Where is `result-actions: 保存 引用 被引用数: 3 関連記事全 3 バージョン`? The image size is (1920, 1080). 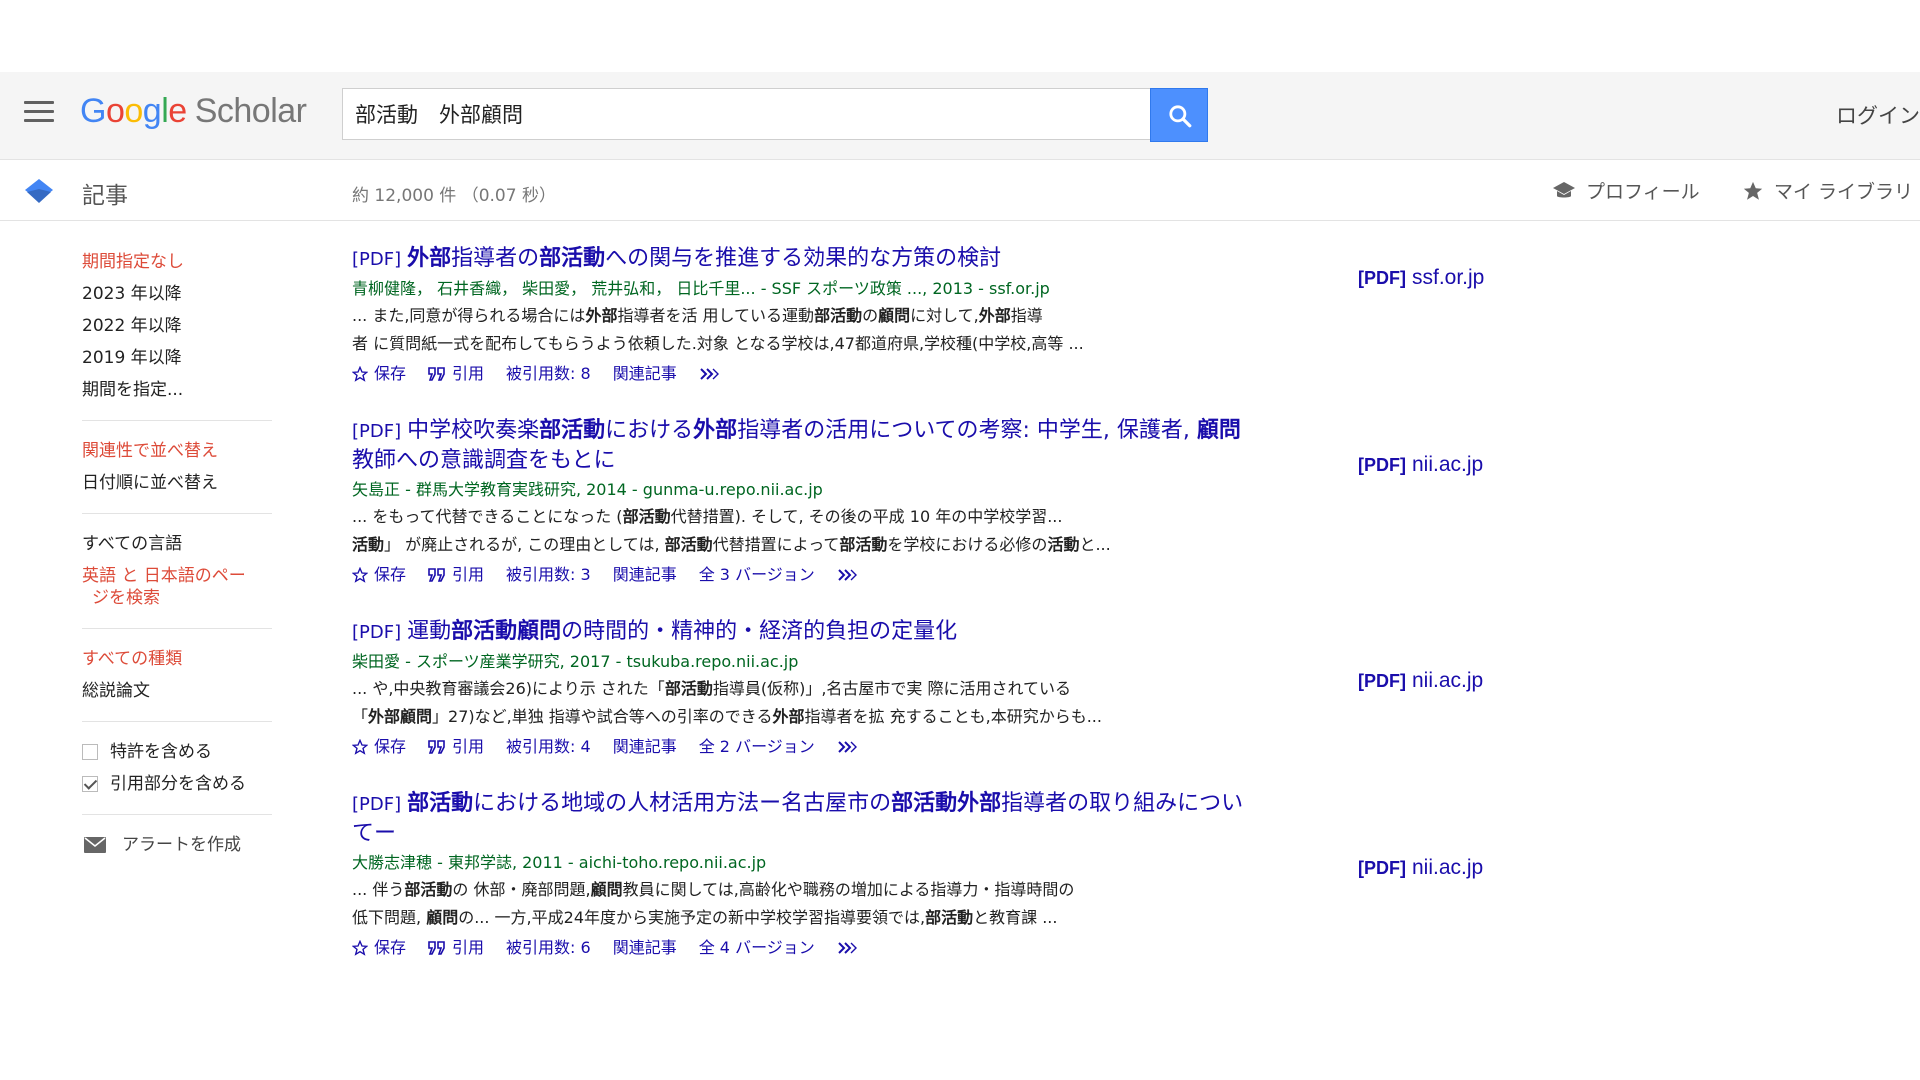
result-actions: 保存 引用 被引用数: 3 関連記事全 3 バージョン is located at coordinates (802, 575).